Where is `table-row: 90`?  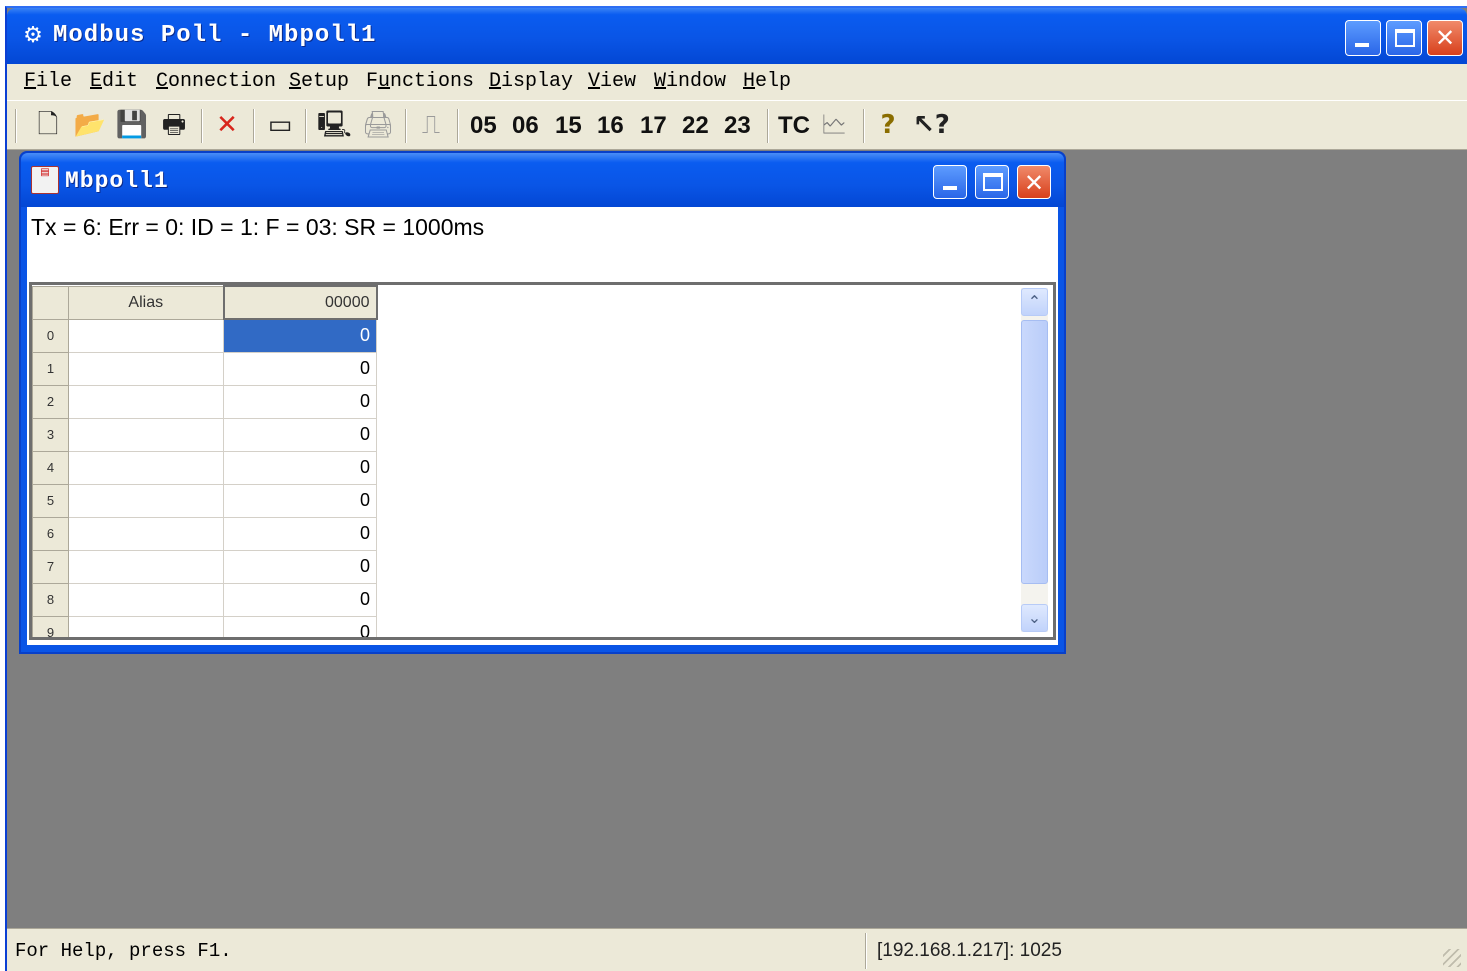 table-row: 90 is located at coordinates (204, 626).